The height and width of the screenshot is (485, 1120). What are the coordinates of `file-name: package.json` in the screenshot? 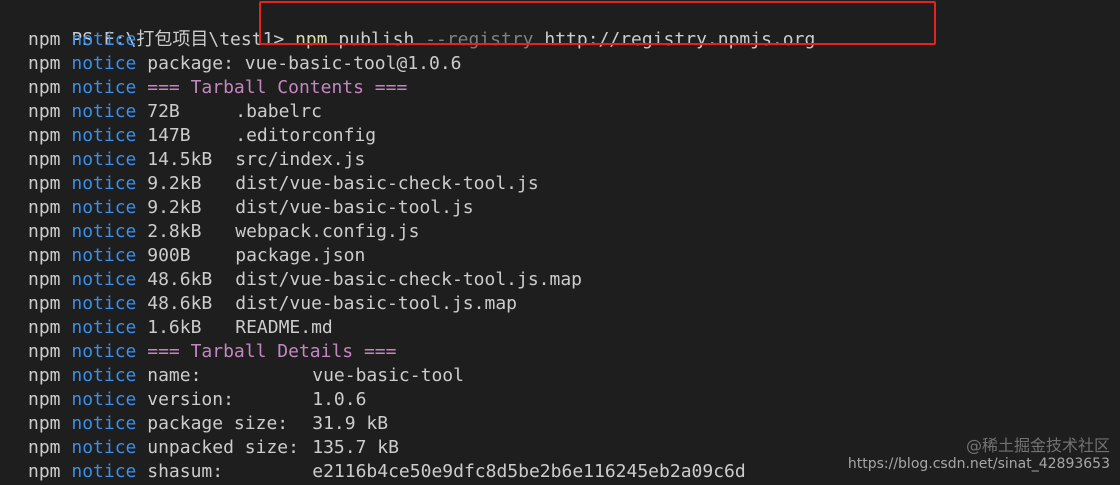 It's located at (300, 255).